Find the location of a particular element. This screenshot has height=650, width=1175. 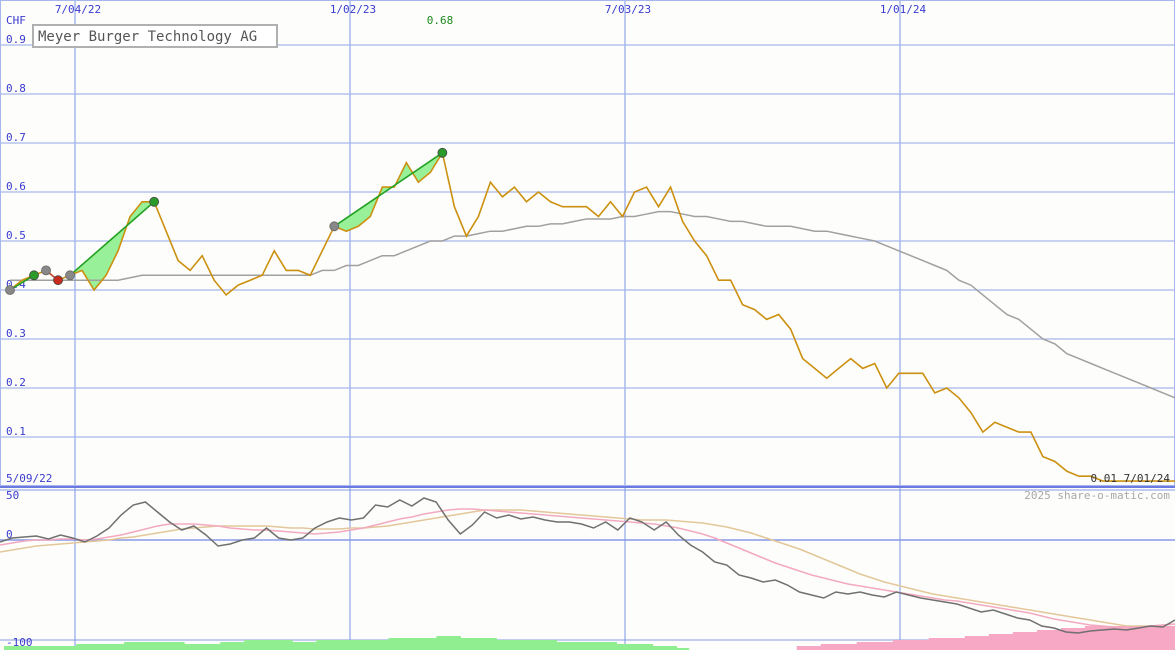

price-tick-label: 0.8 is located at coordinates (16, 88).